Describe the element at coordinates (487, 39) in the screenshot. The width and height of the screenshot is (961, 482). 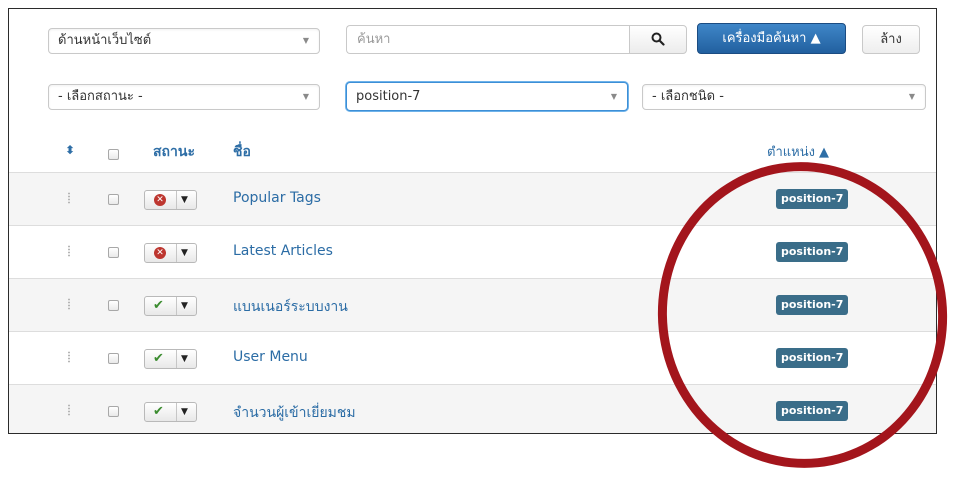
I see `search-input` at that location.